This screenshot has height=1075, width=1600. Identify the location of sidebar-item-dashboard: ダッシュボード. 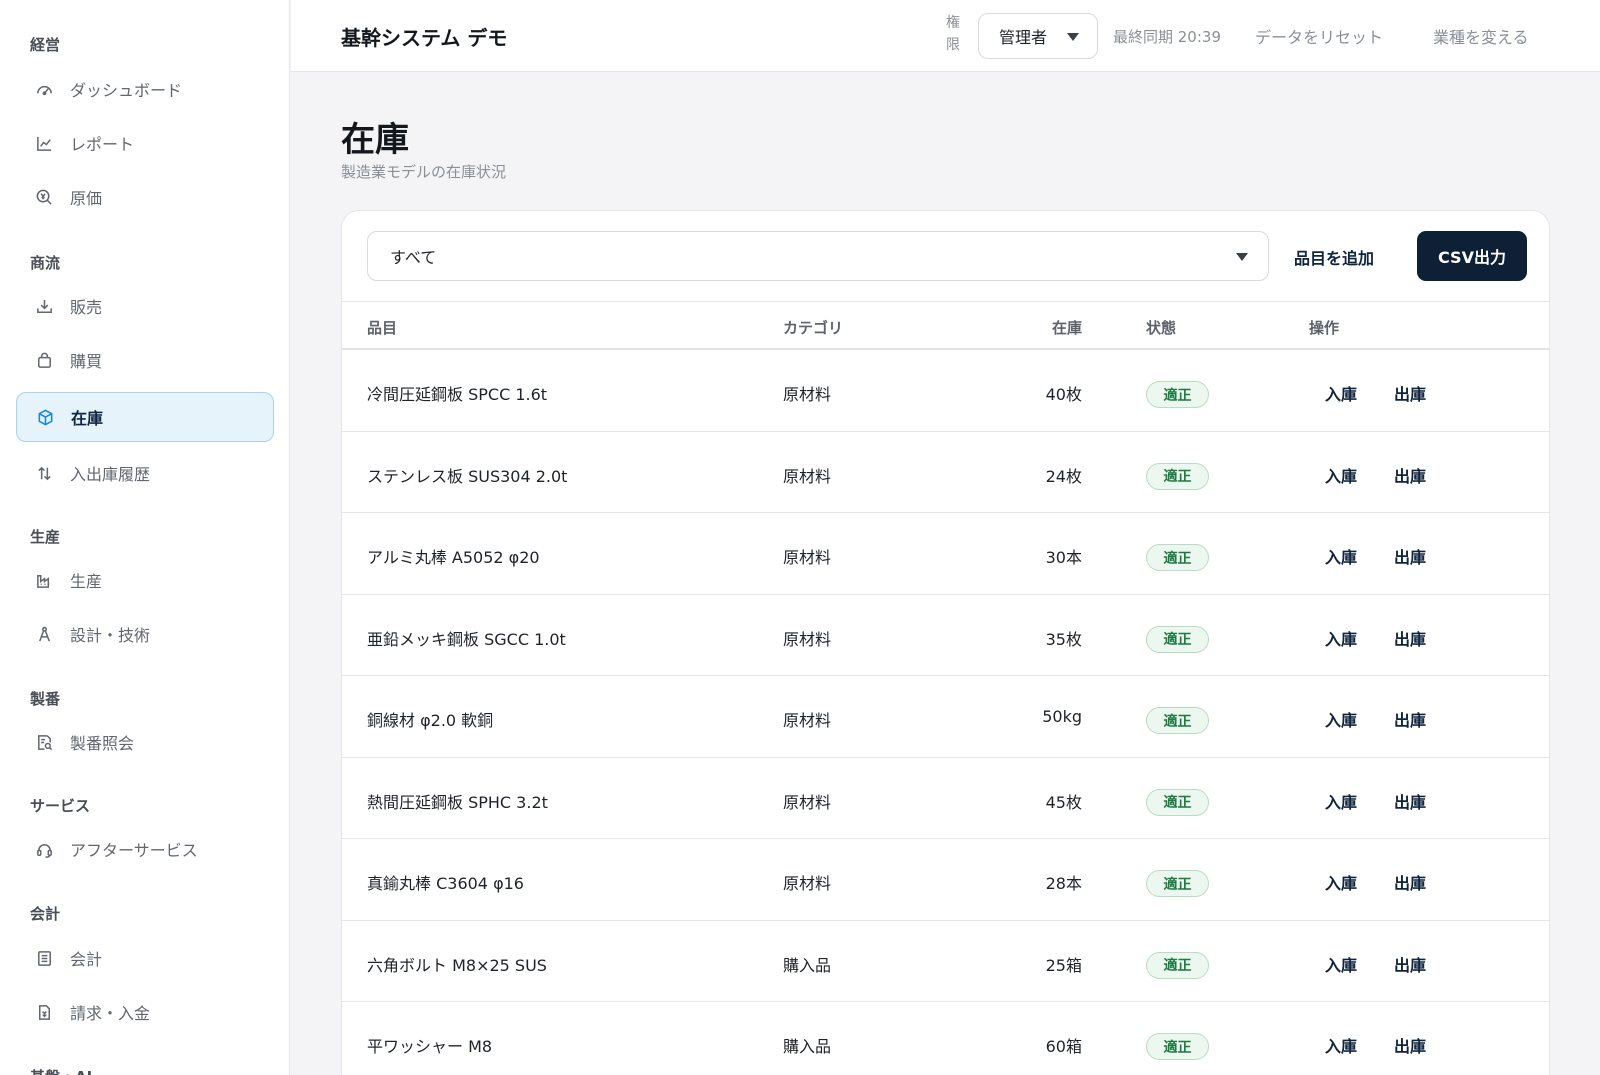
(145, 89).